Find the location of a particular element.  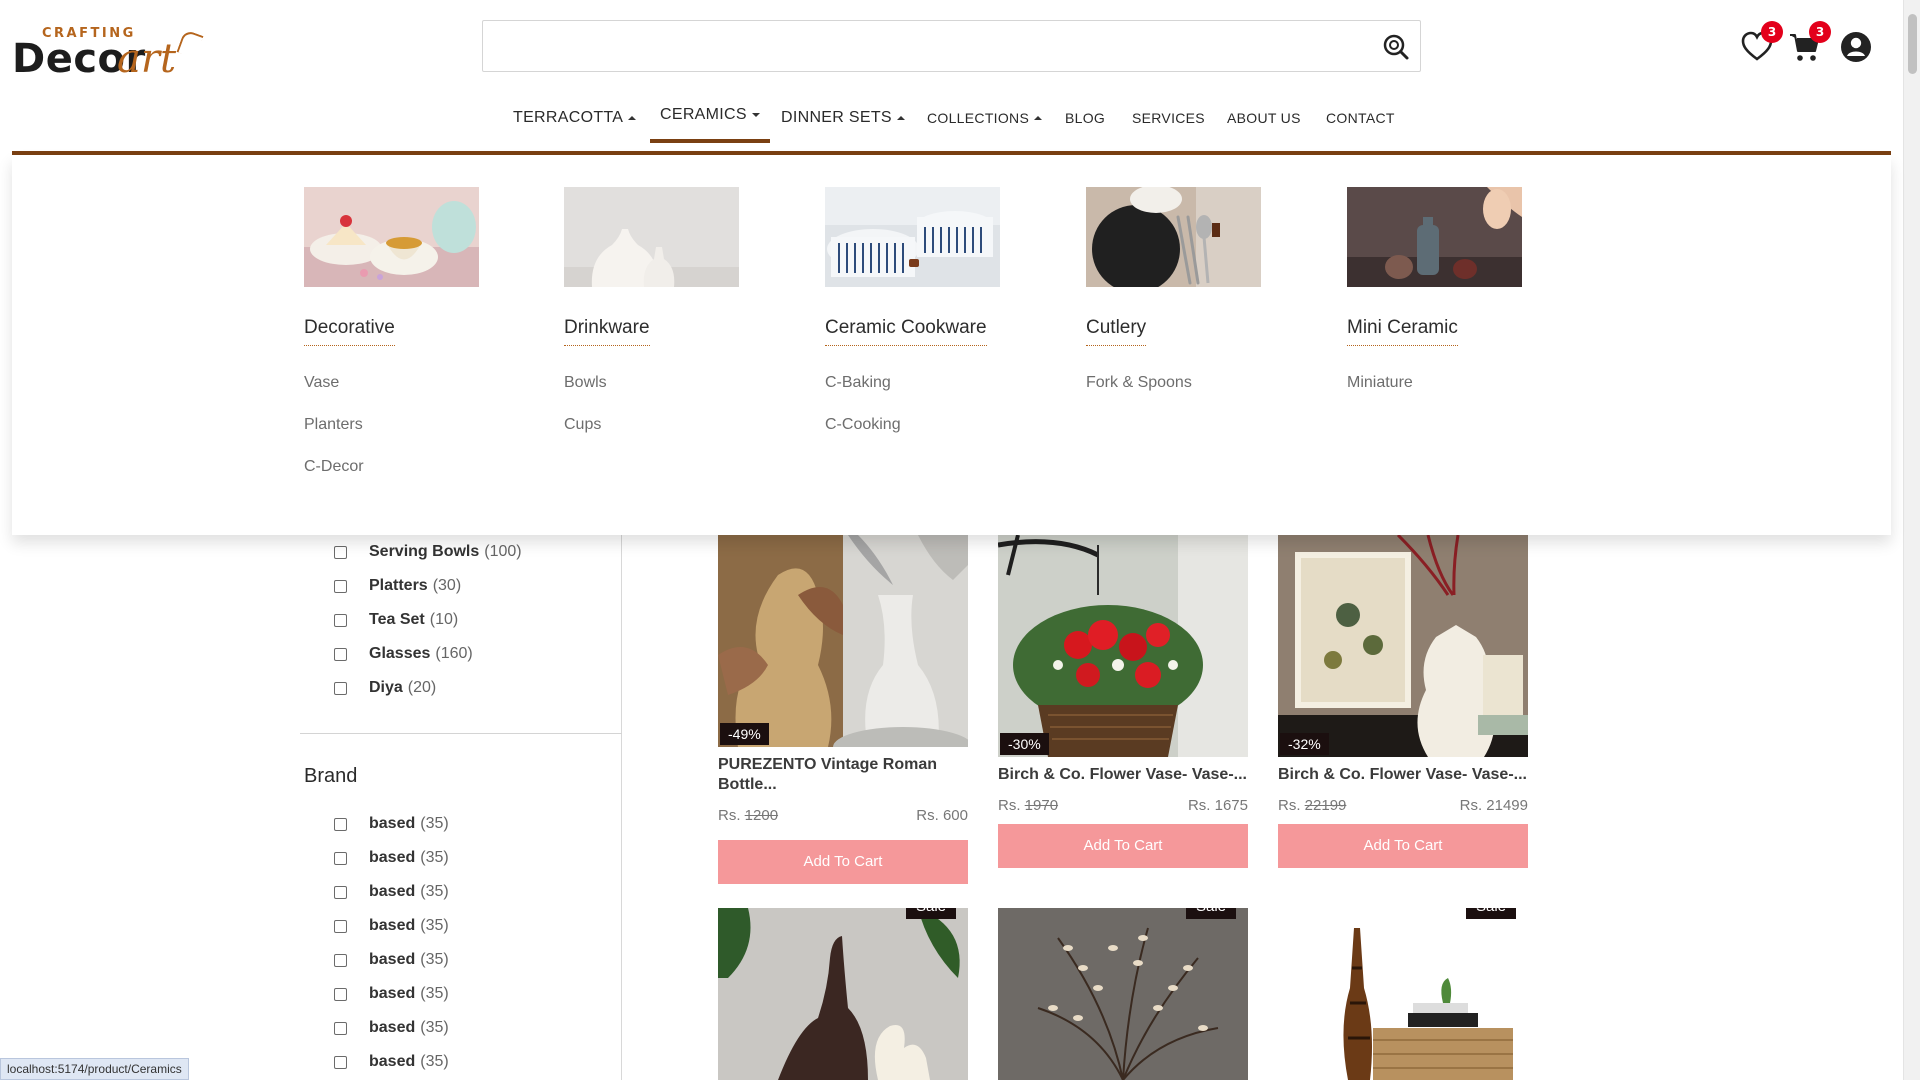

nav-terracotta: TERRACOTTA is located at coordinates (575, 118).